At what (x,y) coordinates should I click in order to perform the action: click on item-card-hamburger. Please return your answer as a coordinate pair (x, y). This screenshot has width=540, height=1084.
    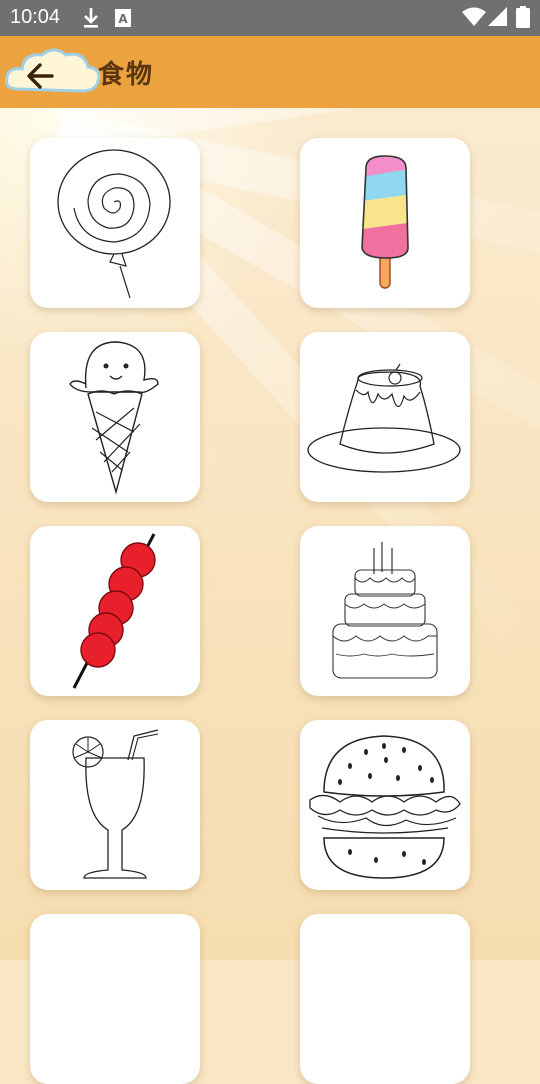
    Looking at the image, I should click on (385, 805).